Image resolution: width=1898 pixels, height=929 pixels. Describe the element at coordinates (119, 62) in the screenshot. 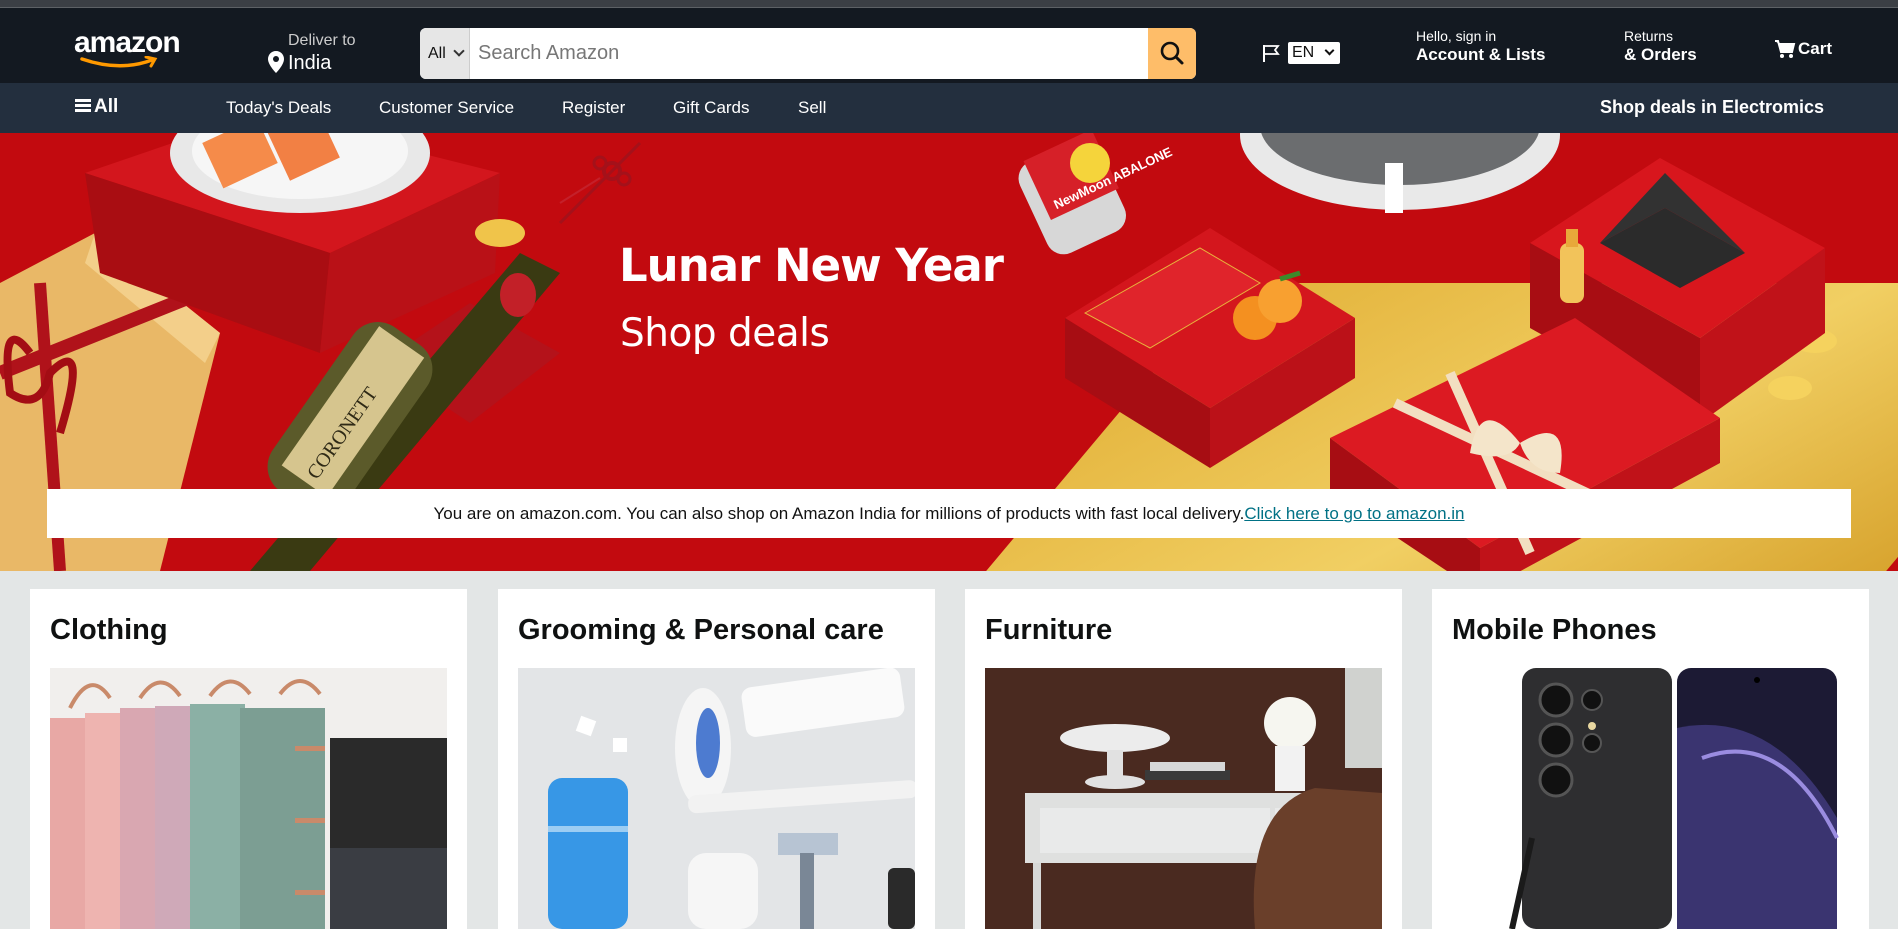

I see `logo-smile-icon` at that location.